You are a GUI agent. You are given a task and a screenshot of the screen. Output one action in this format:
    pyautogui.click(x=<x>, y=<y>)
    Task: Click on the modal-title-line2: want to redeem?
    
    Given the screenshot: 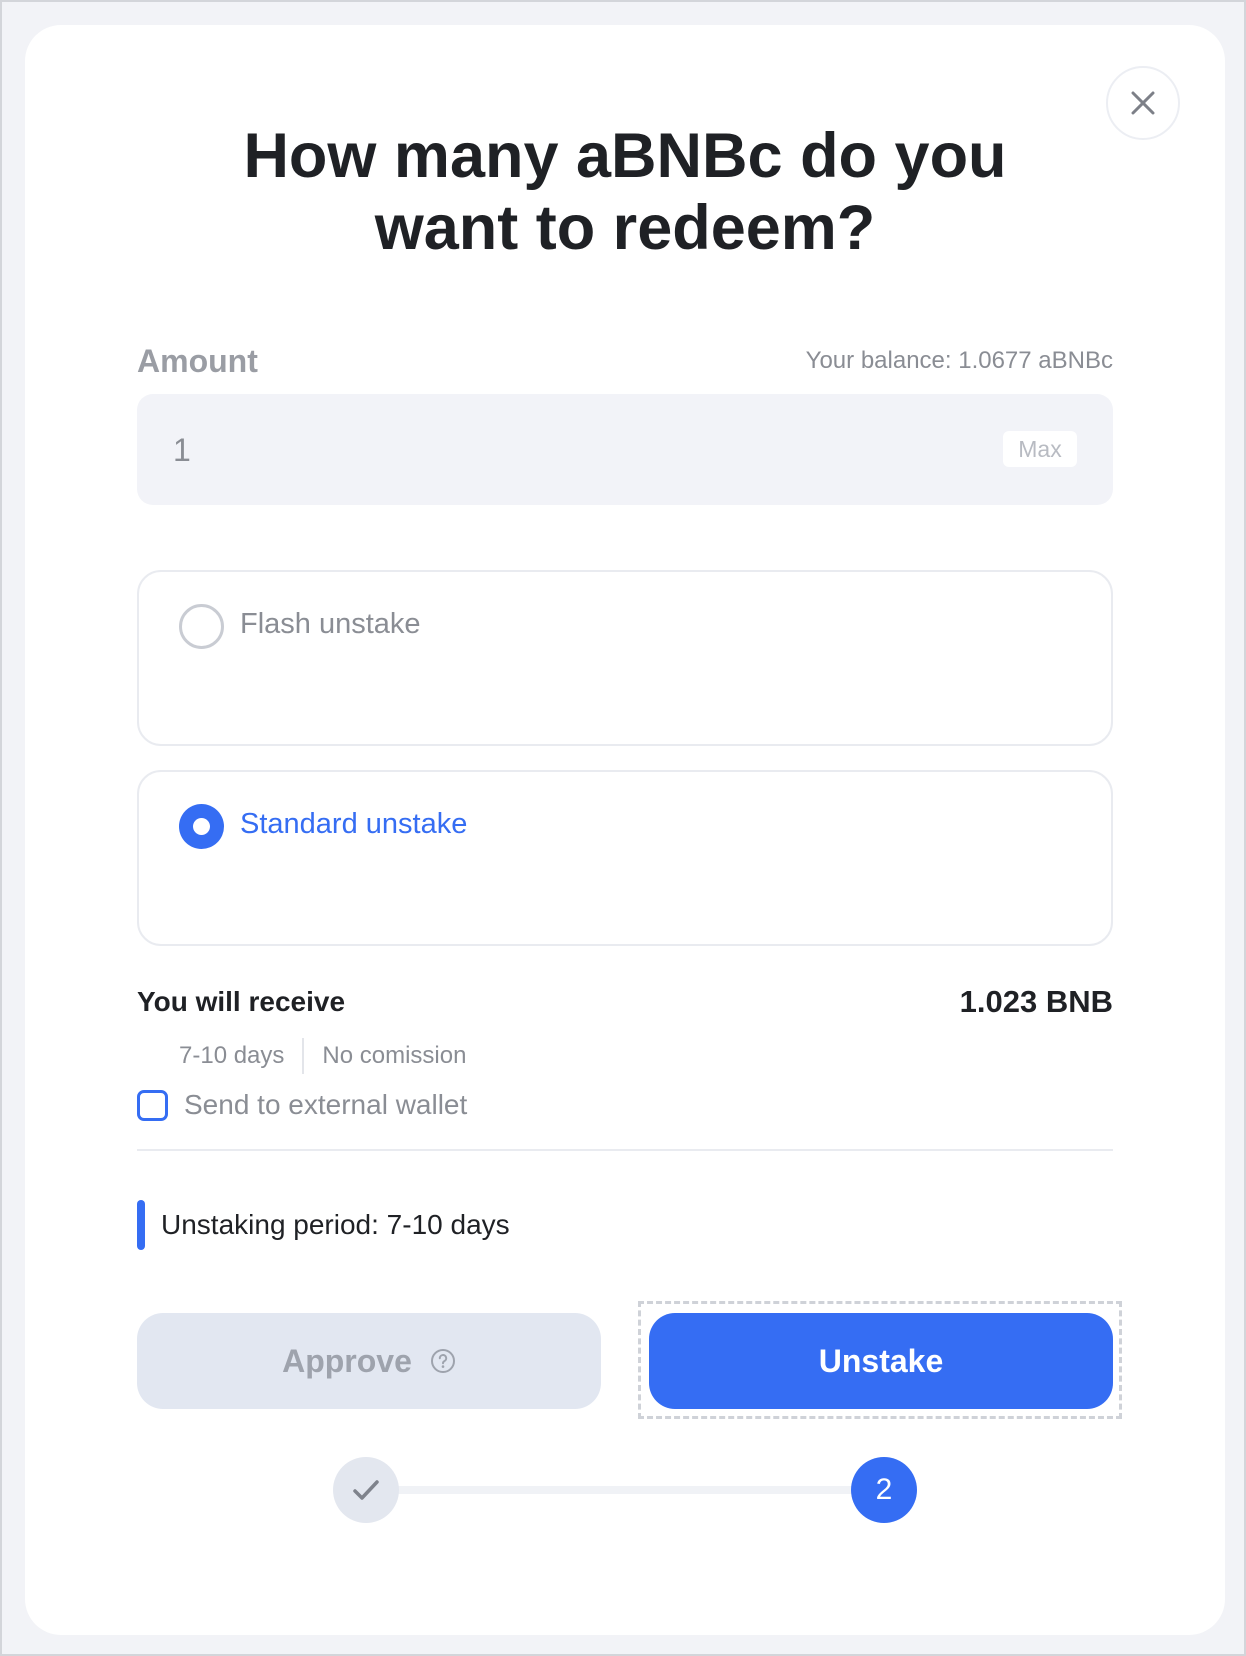 What is the action you would take?
    pyautogui.click(x=625, y=228)
    